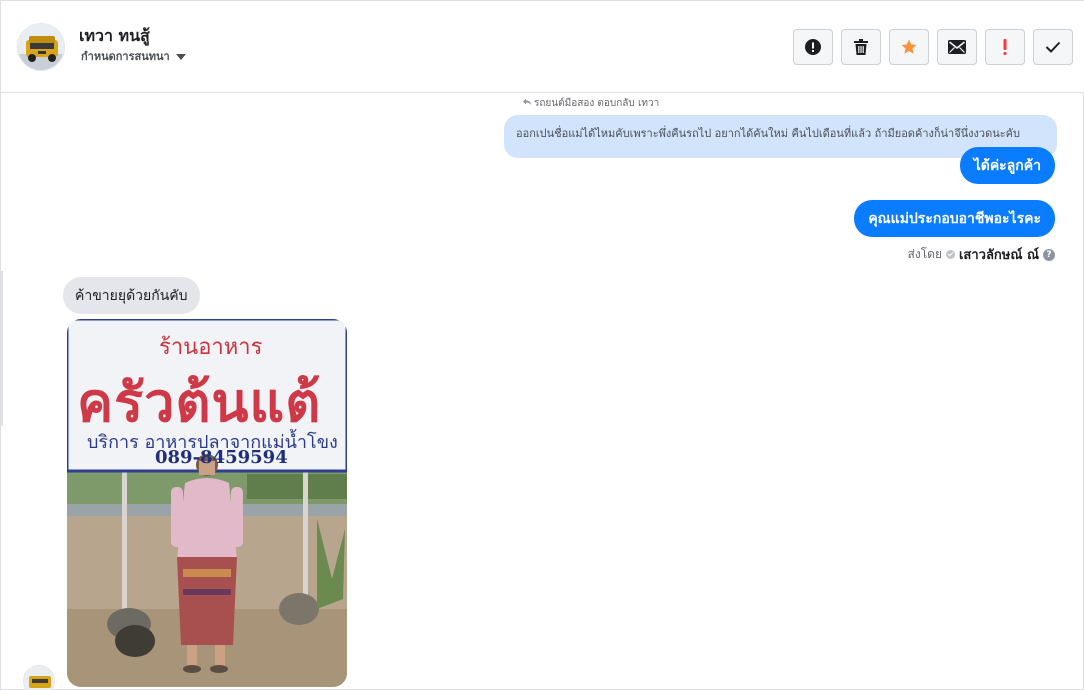 The width and height of the screenshot is (1084, 690). I want to click on exclamation-icon, so click(1005, 47).